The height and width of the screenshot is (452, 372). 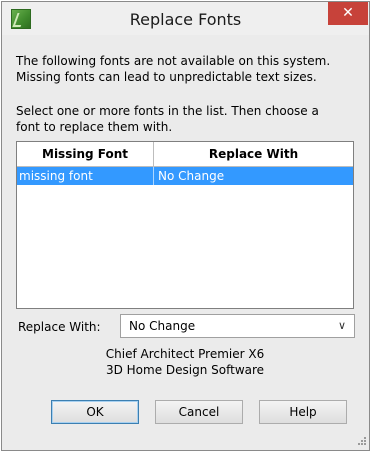 I want to click on replace-with-label: Replace With:, so click(x=59, y=327).